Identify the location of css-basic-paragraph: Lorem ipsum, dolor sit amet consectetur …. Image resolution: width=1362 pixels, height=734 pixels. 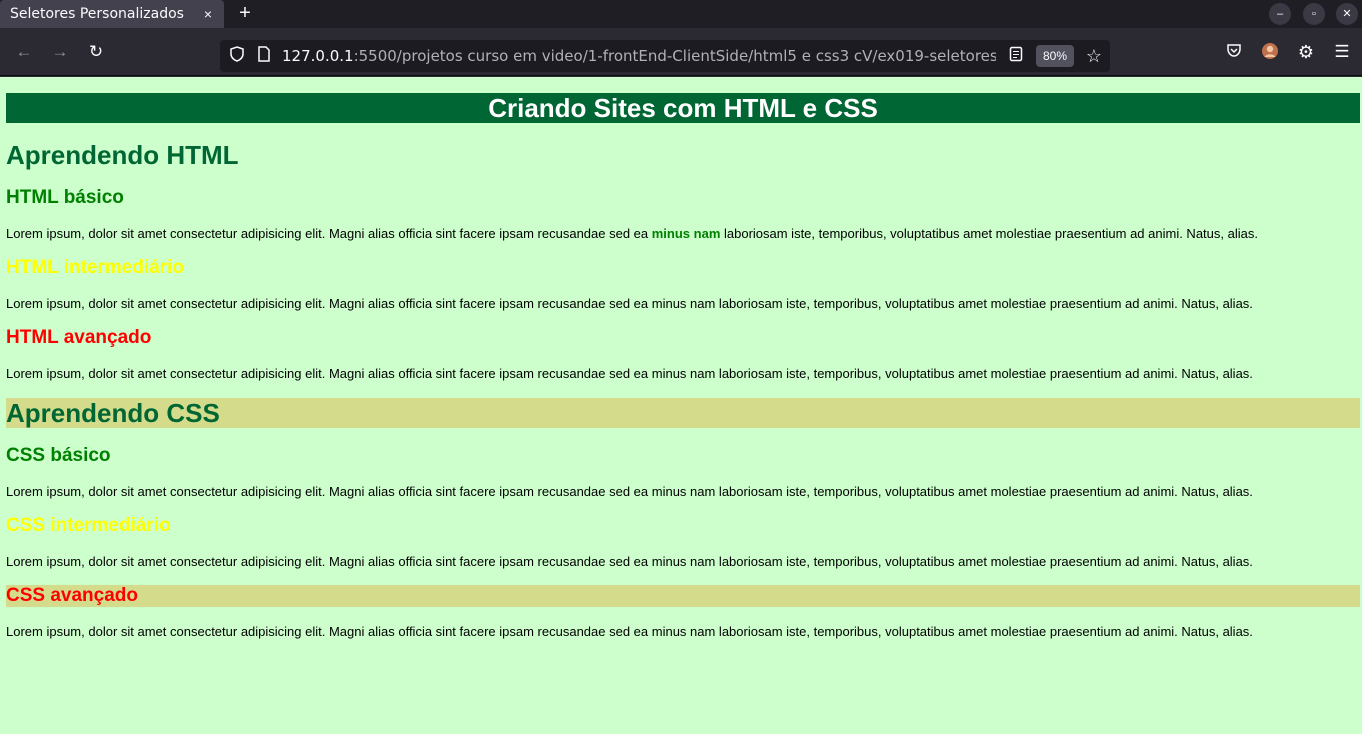
(629, 491).